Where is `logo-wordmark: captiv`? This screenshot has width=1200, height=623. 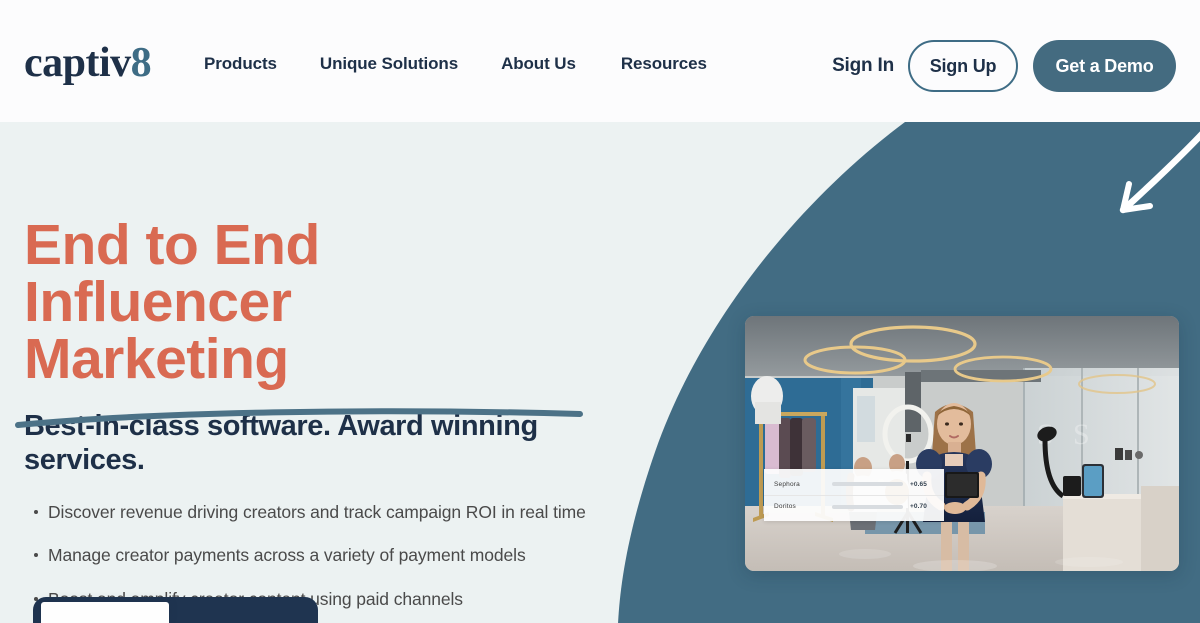 logo-wordmark: captiv is located at coordinates (77, 63).